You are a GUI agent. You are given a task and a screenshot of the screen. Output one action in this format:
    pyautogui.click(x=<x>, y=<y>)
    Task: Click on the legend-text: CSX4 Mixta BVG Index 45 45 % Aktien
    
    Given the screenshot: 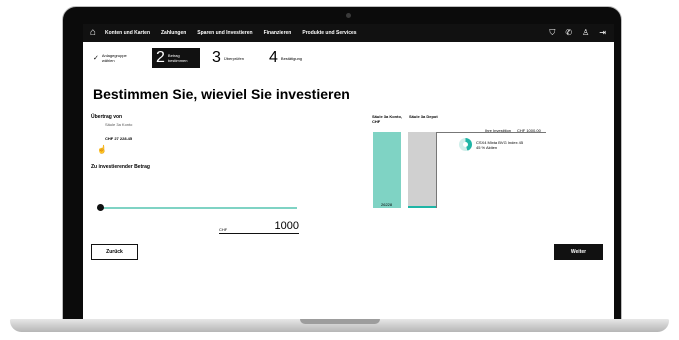 What is the action you would take?
    pyautogui.click(x=499, y=145)
    